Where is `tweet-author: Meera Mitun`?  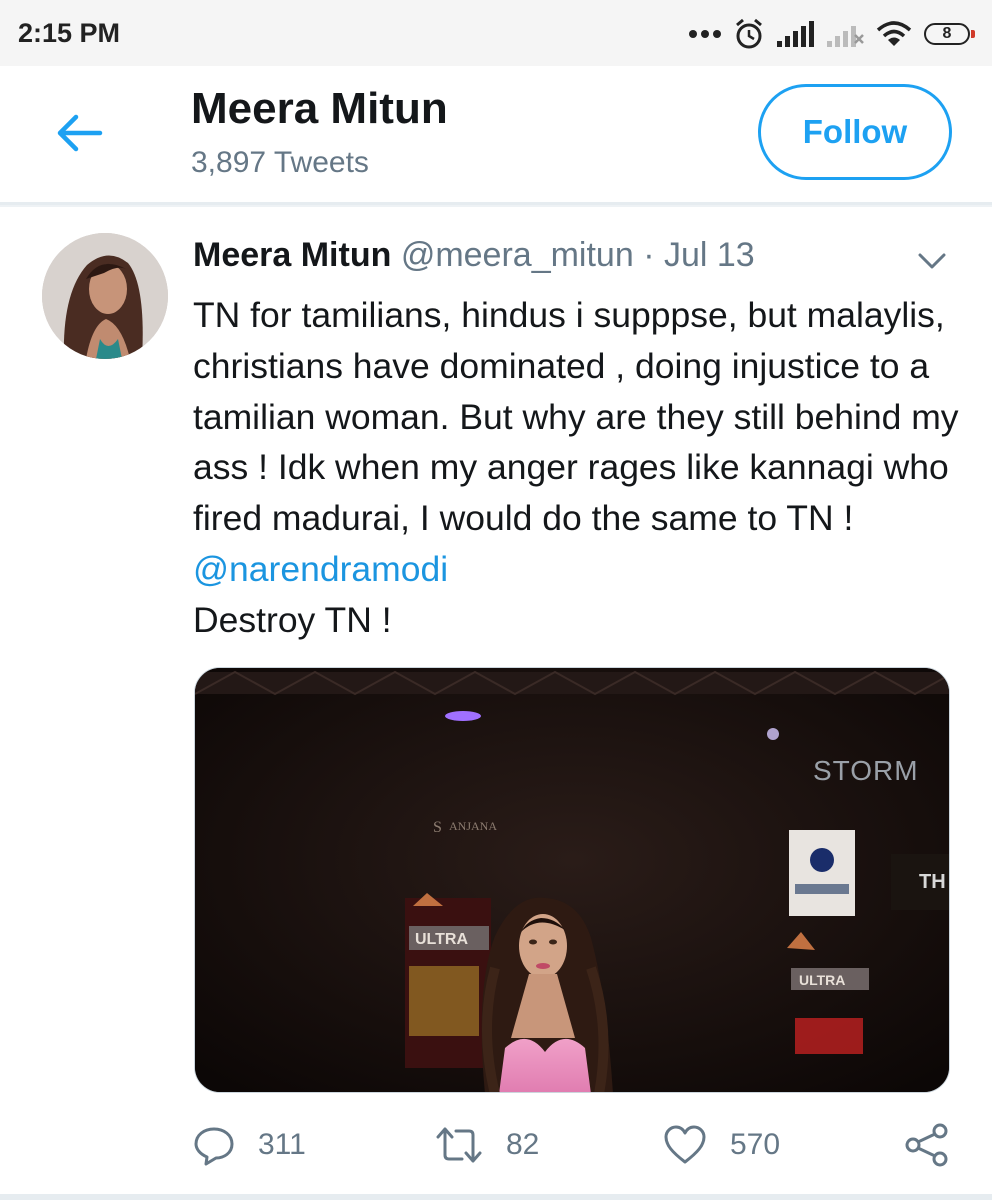
tweet-author: Meera Mitun is located at coordinates (292, 255).